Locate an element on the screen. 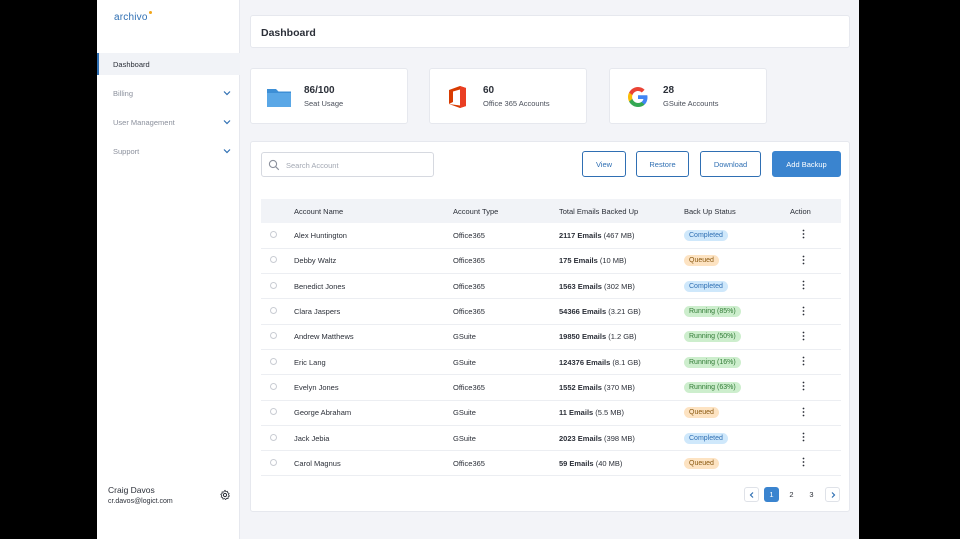 Image resolution: width=960 pixels, height=539 pixels. page-header: Dashboard is located at coordinates (550, 31).